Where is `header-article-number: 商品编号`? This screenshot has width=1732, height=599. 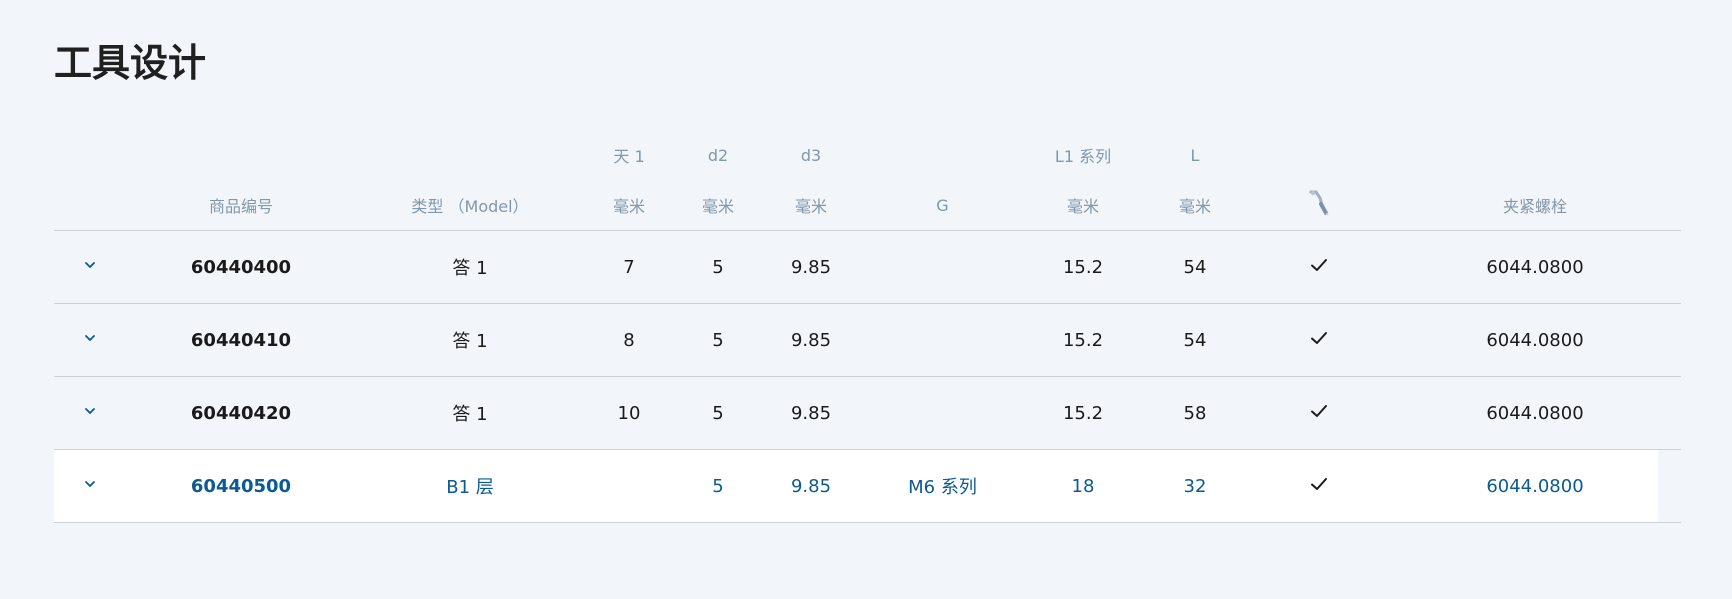 header-article-number: 商品编号 is located at coordinates (241, 205).